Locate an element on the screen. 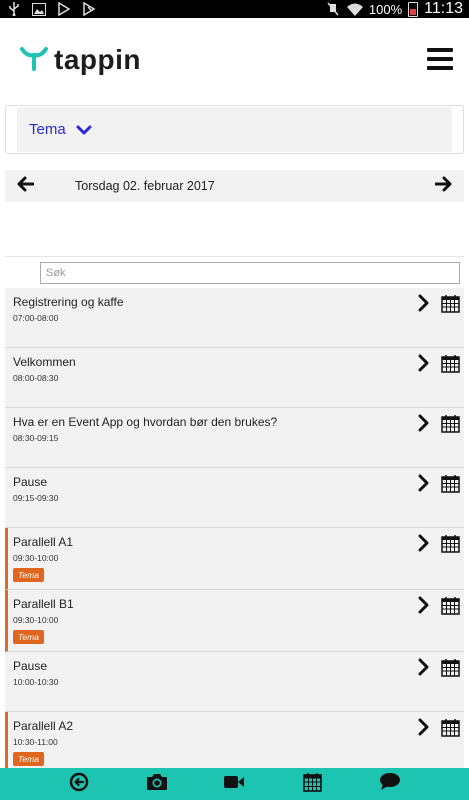  theme-filter: Tema is located at coordinates (234, 129).